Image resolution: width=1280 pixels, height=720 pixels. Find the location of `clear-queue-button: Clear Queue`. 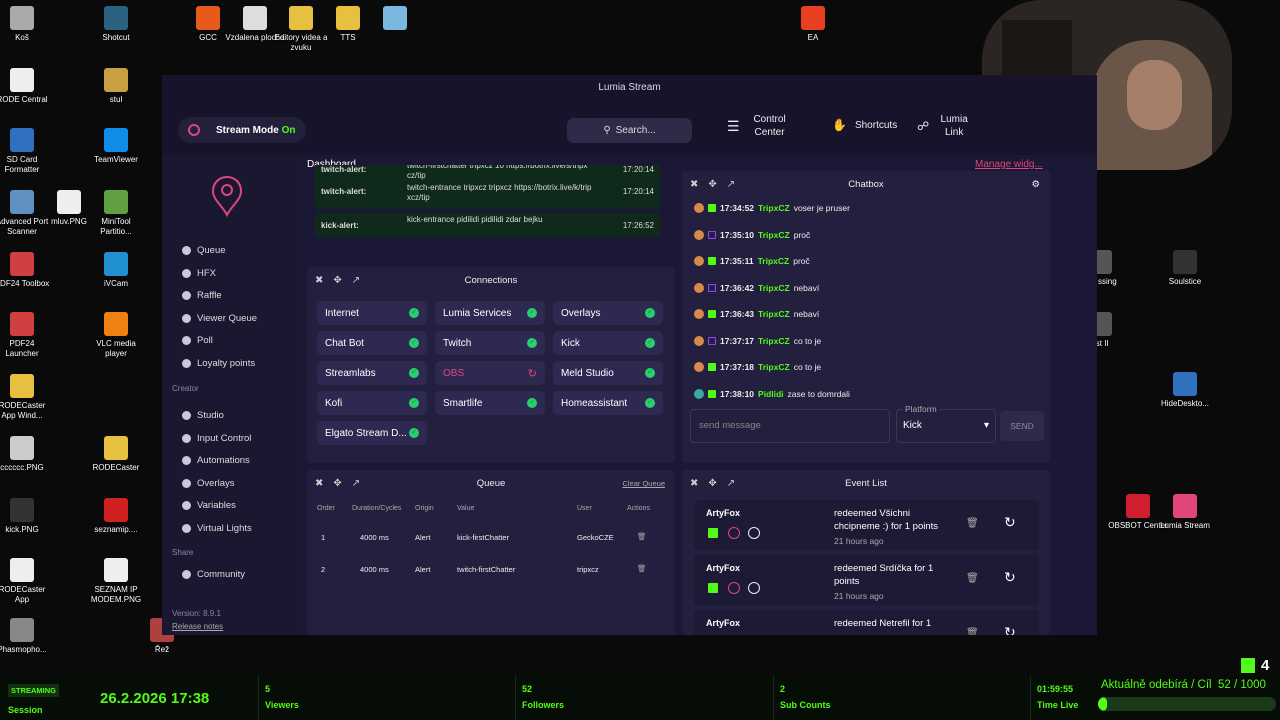

clear-queue-button: Clear Queue is located at coordinates (643, 484).